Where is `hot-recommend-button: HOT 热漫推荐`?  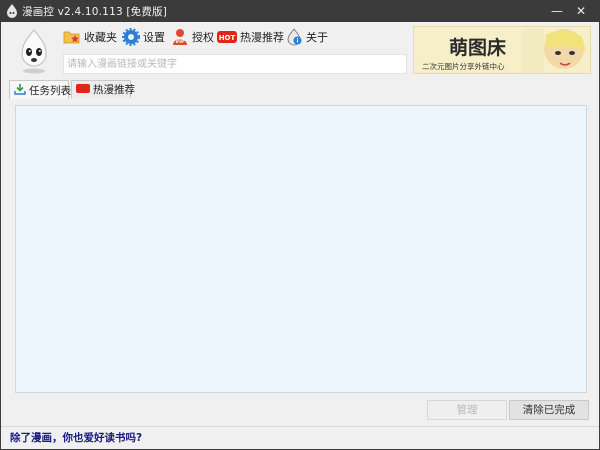
hot-recommend-button: HOT 热漫推荐 is located at coordinates (250, 37).